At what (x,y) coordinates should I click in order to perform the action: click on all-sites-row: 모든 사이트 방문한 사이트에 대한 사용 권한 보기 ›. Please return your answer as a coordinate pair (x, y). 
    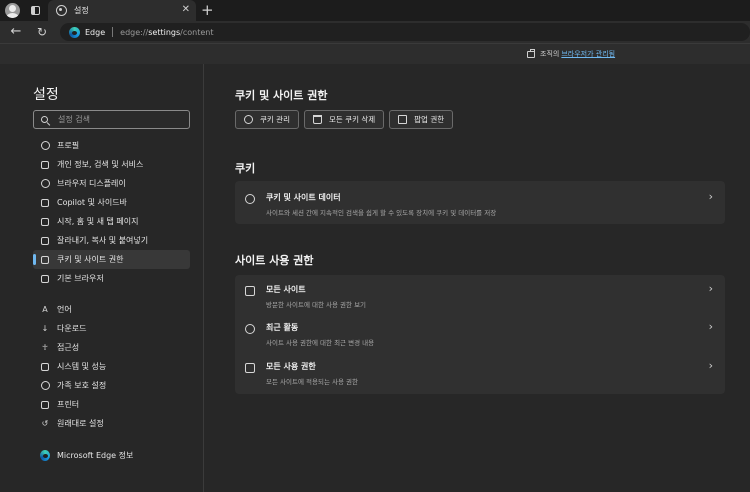
    Looking at the image, I should click on (480, 294).